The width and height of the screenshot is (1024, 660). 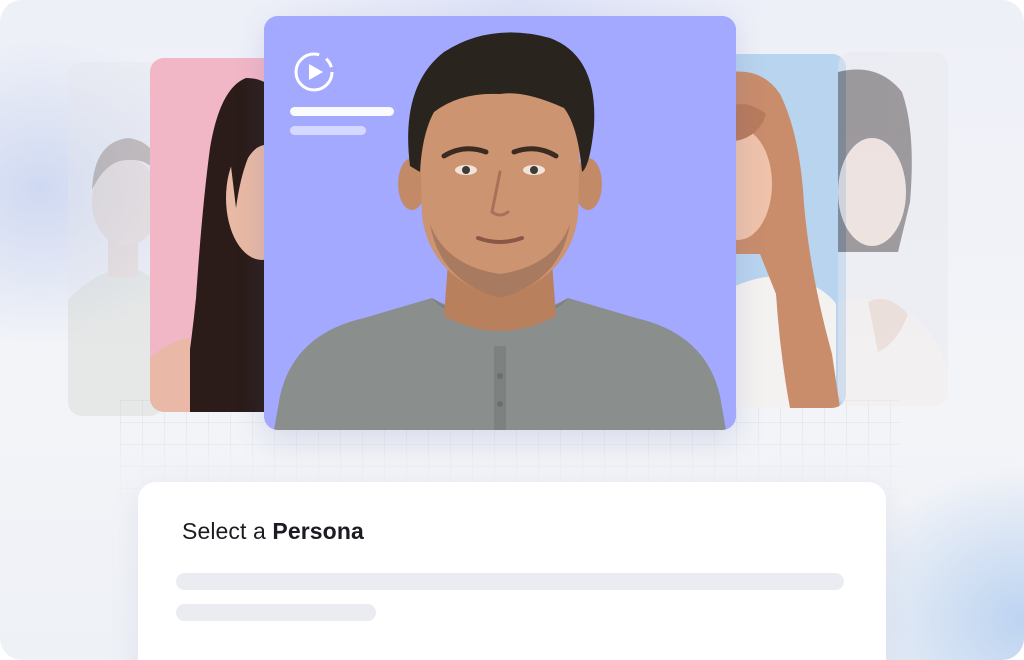 I want to click on panel-title: Select a Persona, so click(x=273, y=531).